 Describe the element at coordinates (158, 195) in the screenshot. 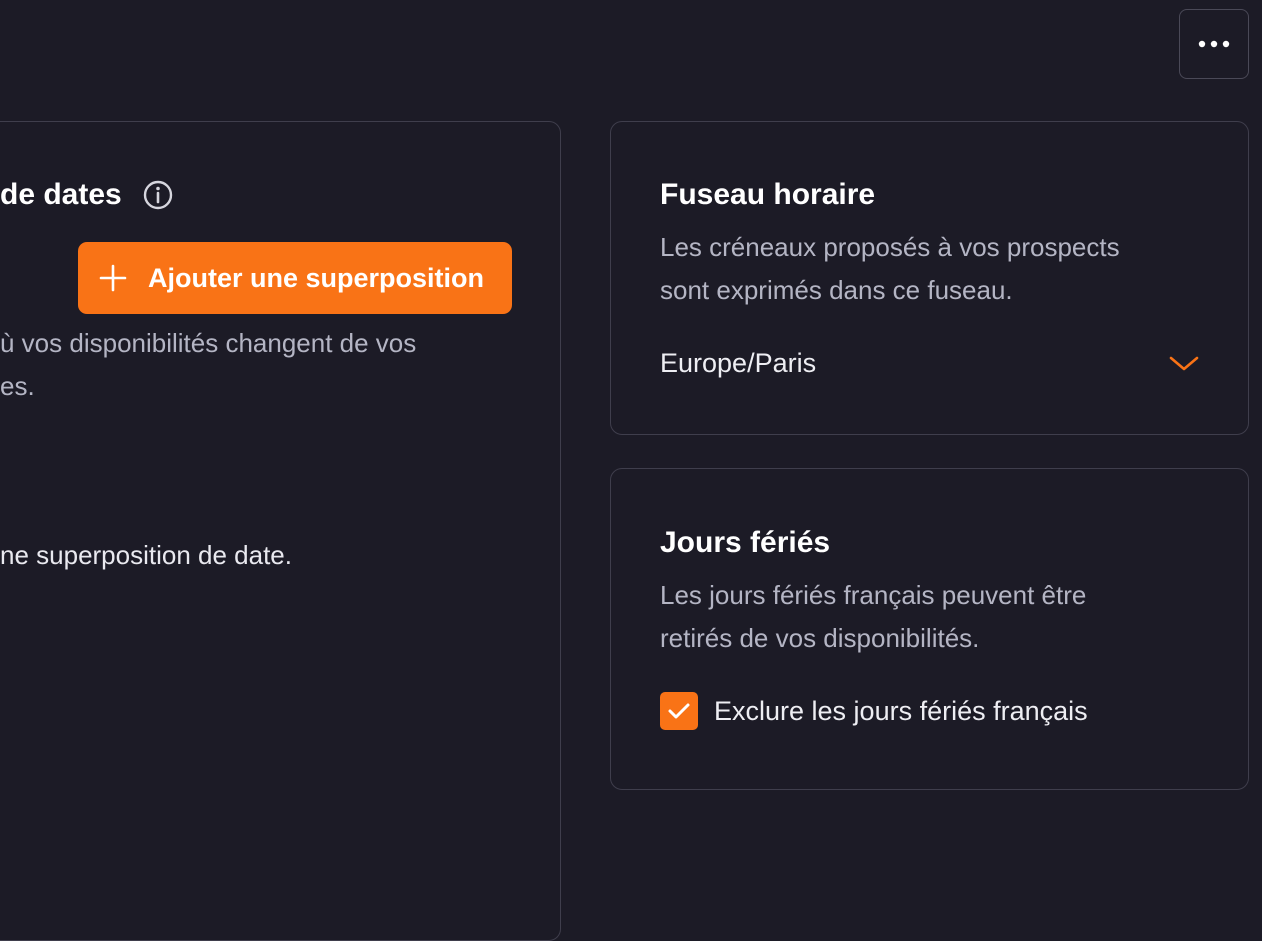

I see `info-circle-icon` at that location.